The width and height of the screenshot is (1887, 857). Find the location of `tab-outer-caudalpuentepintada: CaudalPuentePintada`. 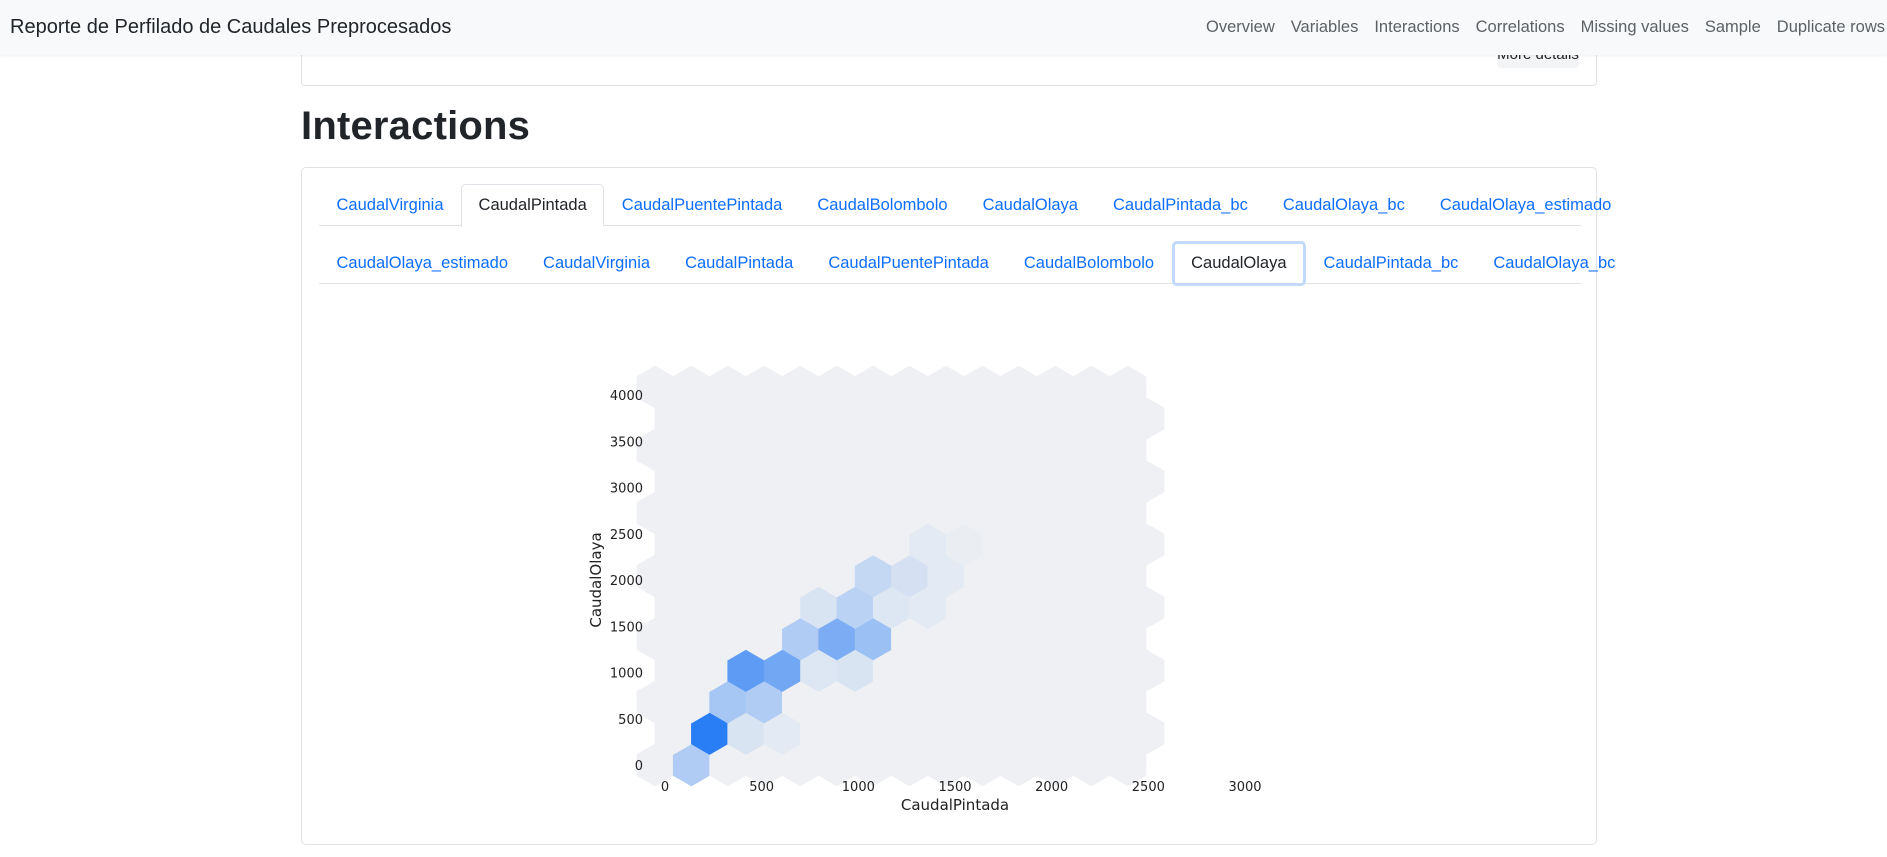

tab-outer-caudalpuentepintada: CaudalPuentePintada is located at coordinates (702, 205).